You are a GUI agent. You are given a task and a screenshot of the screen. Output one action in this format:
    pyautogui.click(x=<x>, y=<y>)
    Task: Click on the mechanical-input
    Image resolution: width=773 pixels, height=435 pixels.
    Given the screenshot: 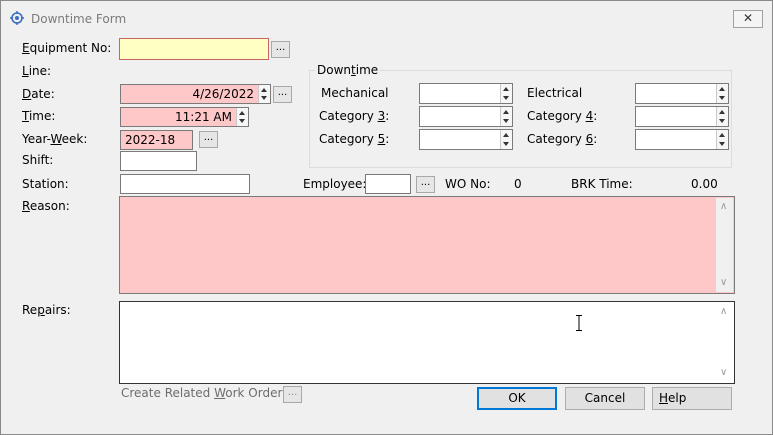 What is the action you would take?
    pyautogui.click(x=466, y=93)
    